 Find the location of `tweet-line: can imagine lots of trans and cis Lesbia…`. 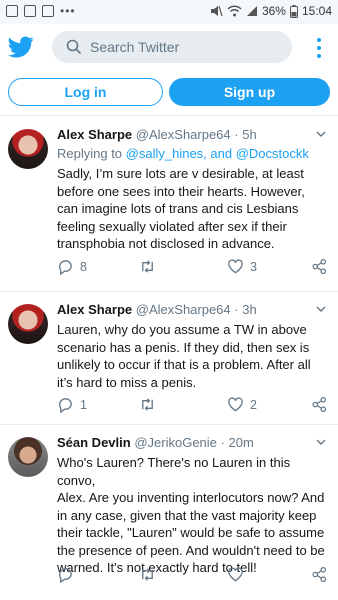

tweet-line: can imagine lots of trans and cis Lesbia… is located at coordinates (178, 208).